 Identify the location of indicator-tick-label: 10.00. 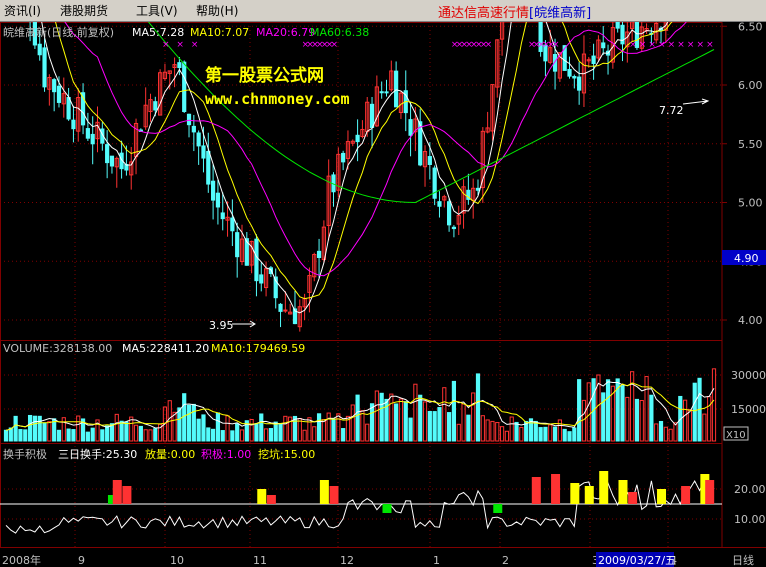
(750, 519).